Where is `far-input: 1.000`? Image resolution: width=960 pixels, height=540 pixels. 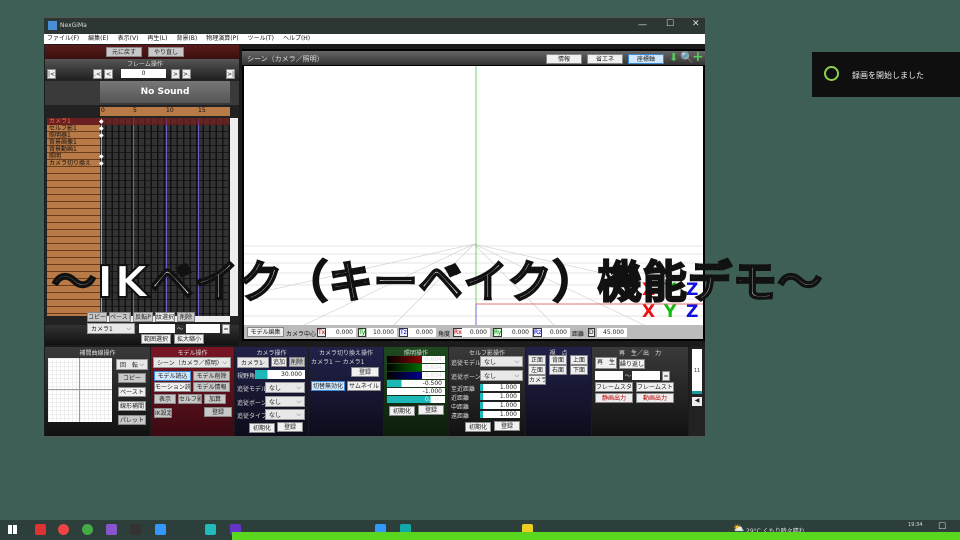 far-input: 1.000 is located at coordinates (500, 414).